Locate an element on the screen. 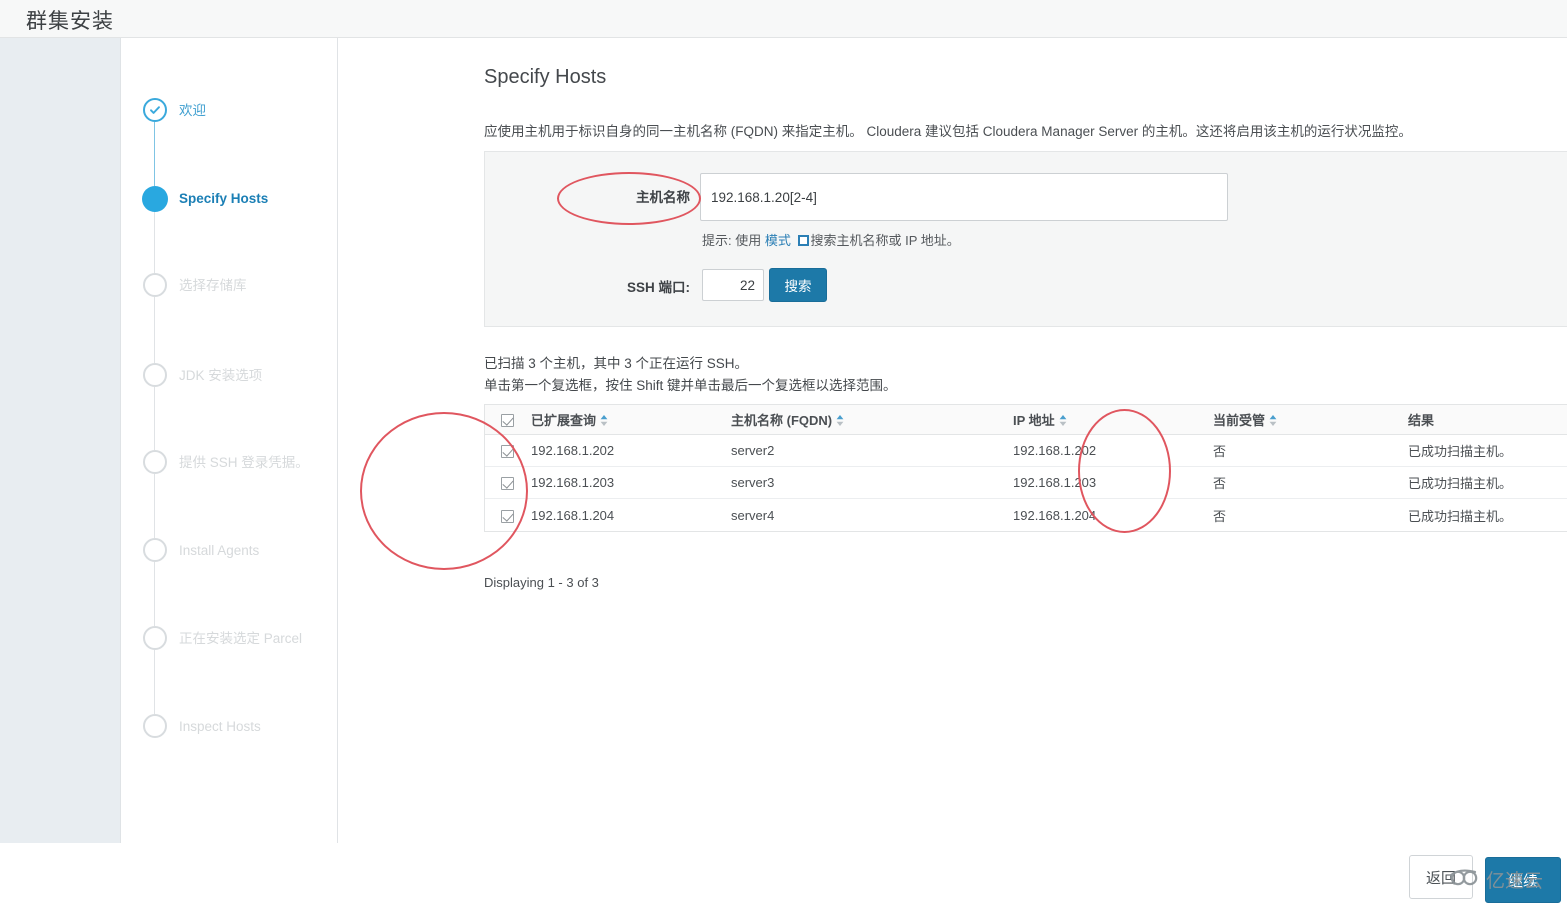  pattern-square-icon is located at coordinates (803, 240).